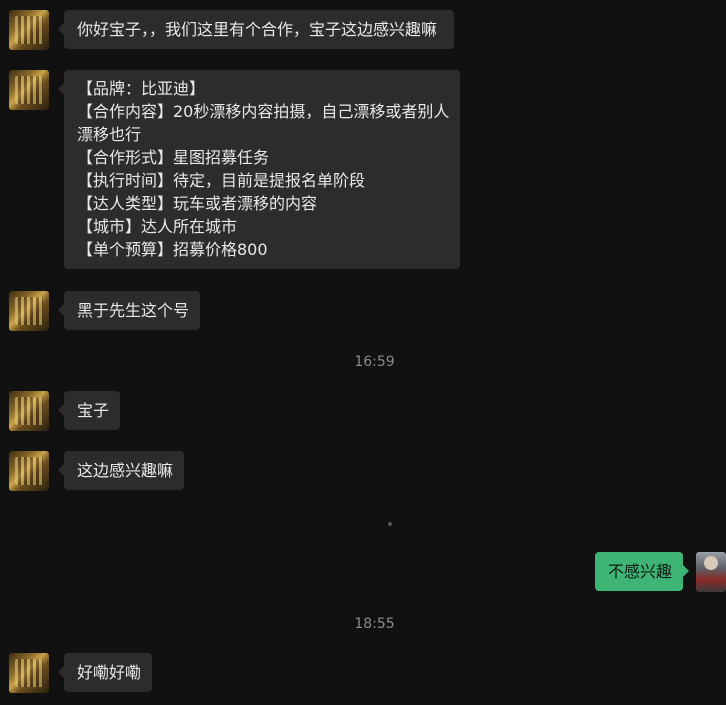 The height and width of the screenshot is (705, 726). What do you see at coordinates (711, 572) in the screenshot?
I see `user-avatar` at bounding box center [711, 572].